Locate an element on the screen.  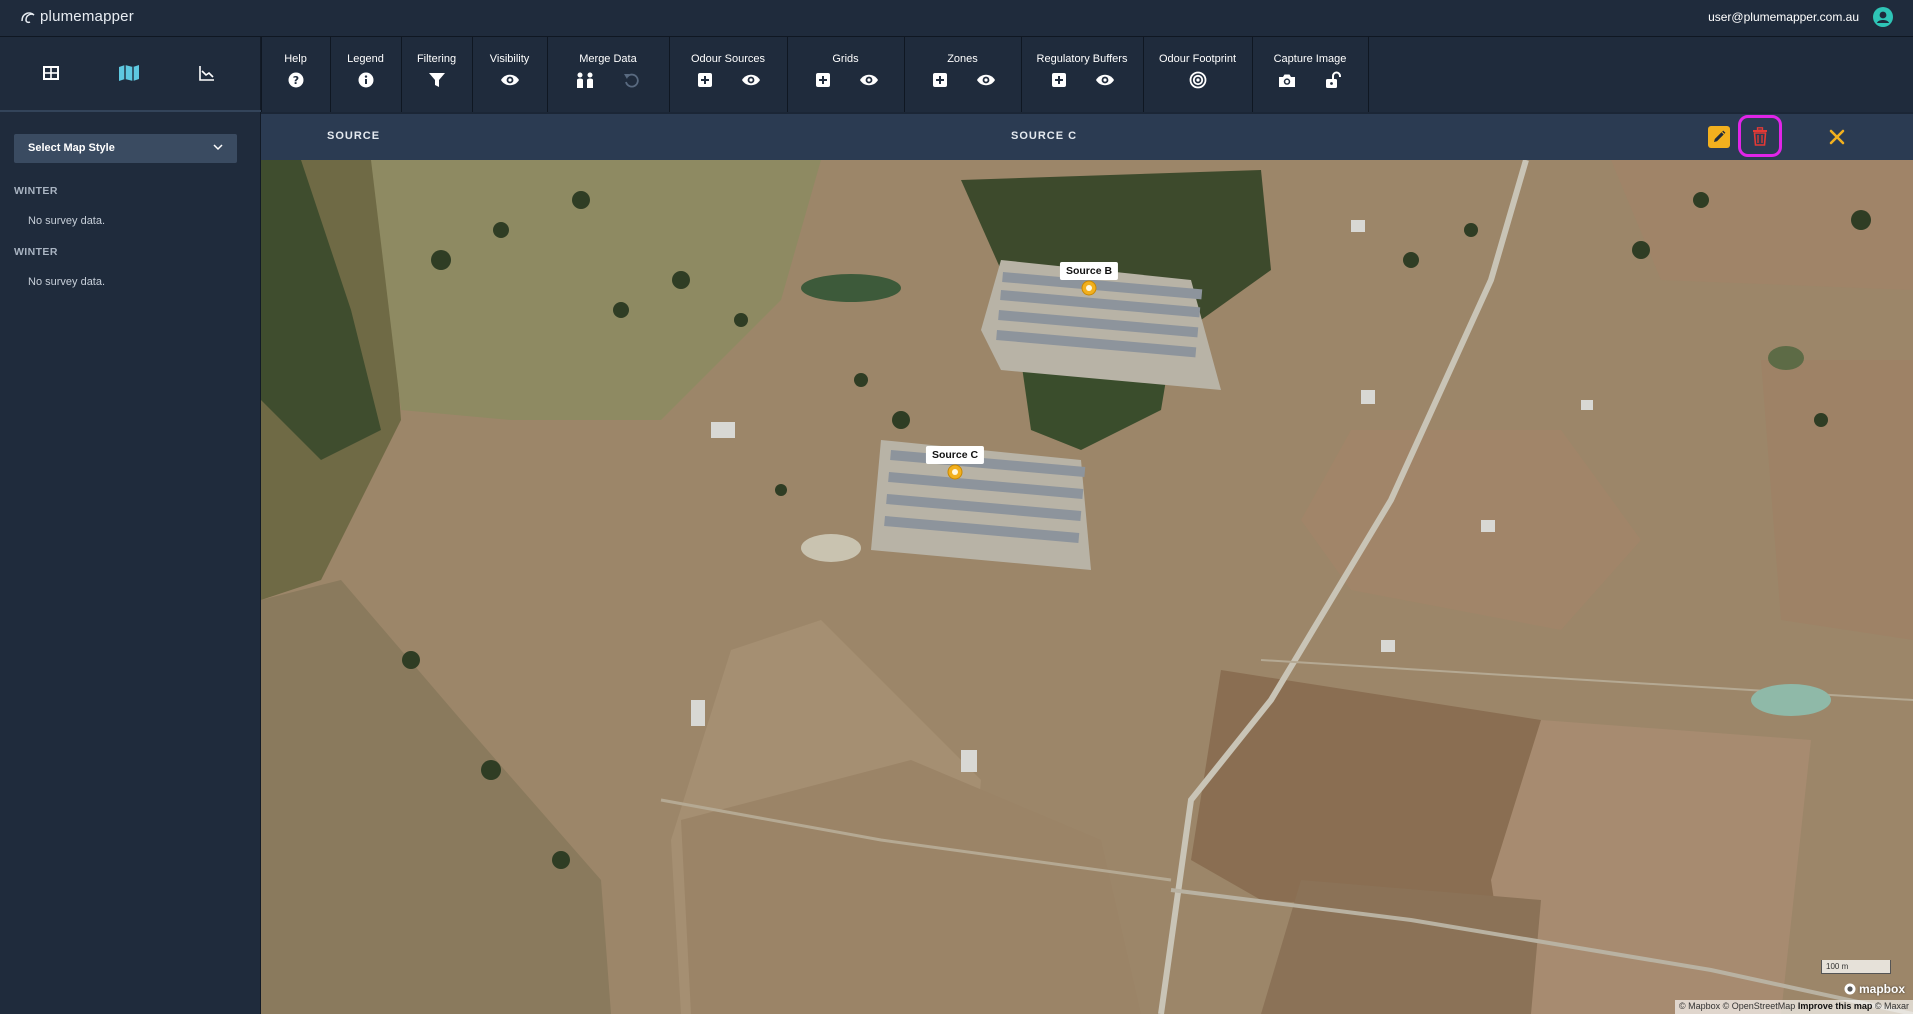
group-label: Grids is located at coordinates (845, 59).